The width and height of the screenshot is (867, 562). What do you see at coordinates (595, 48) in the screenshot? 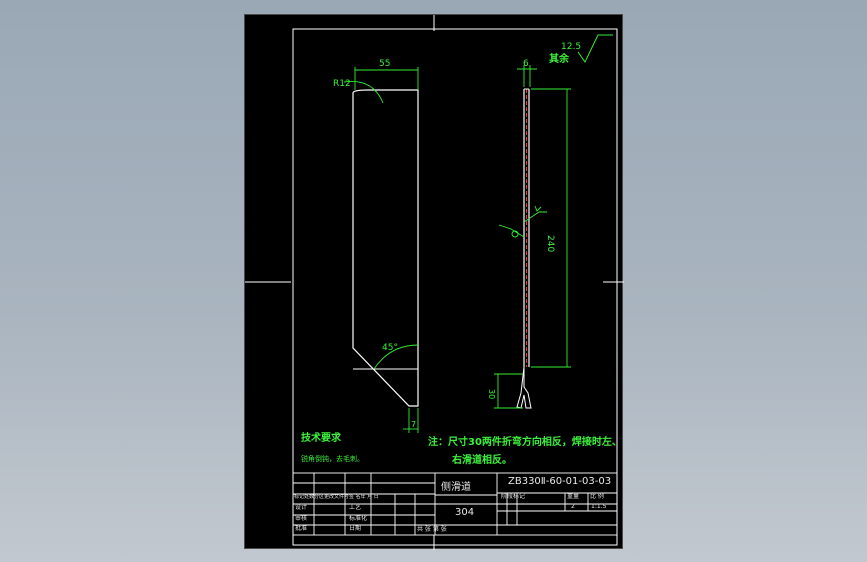
I see `roughness-symbol` at bounding box center [595, 48].